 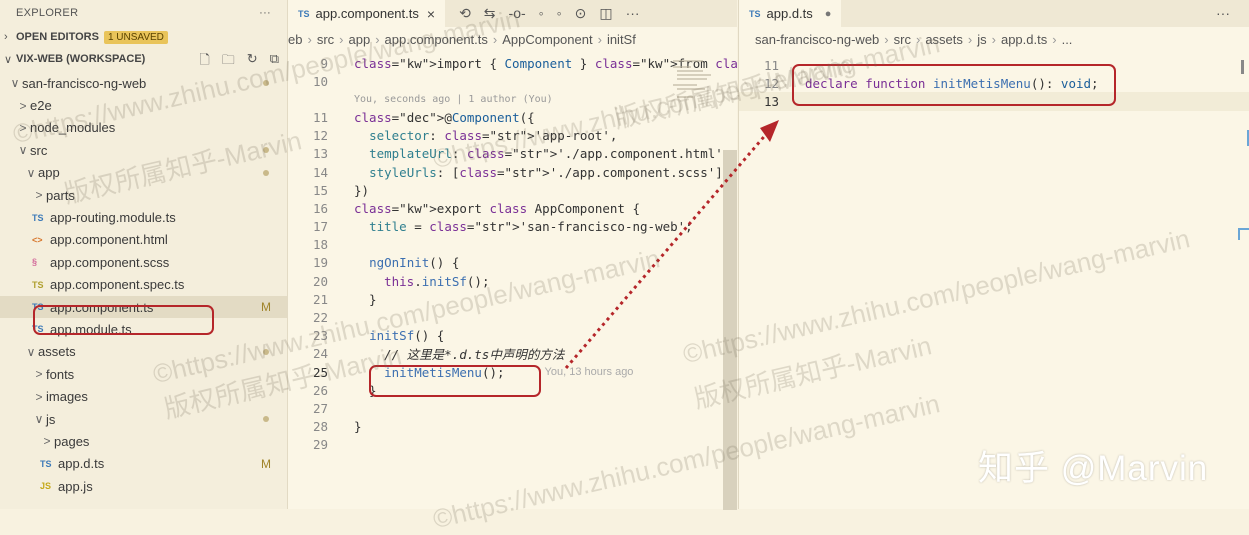 What do you see at coordinates (1093, 468) in the screenshot?
I see `brand-watermark: 知乎 @Marvin` at bounding box center [1093, 468].